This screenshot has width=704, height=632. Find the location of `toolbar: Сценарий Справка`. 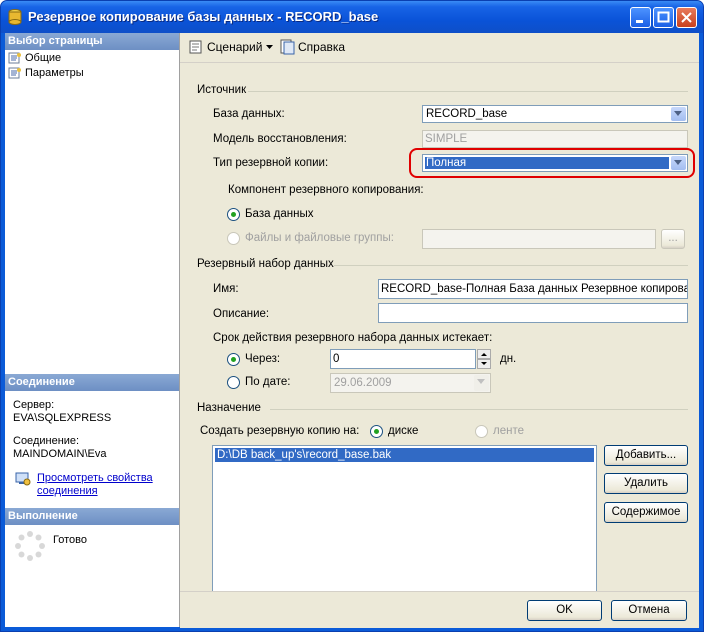

toolbar: Сценарий Справка is located at coordinates (439, 48).